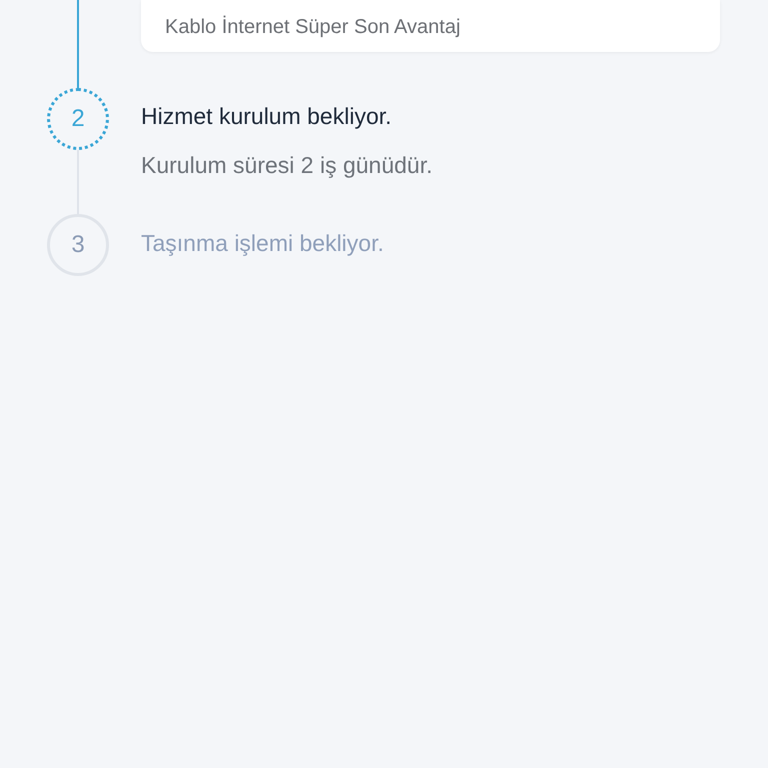 This screenshot has height=768, width=768. Describe the element at coordinates (263, 243) in the screenshot. I see `step-title: Taşınma işlemi bekliyor.` at that location.